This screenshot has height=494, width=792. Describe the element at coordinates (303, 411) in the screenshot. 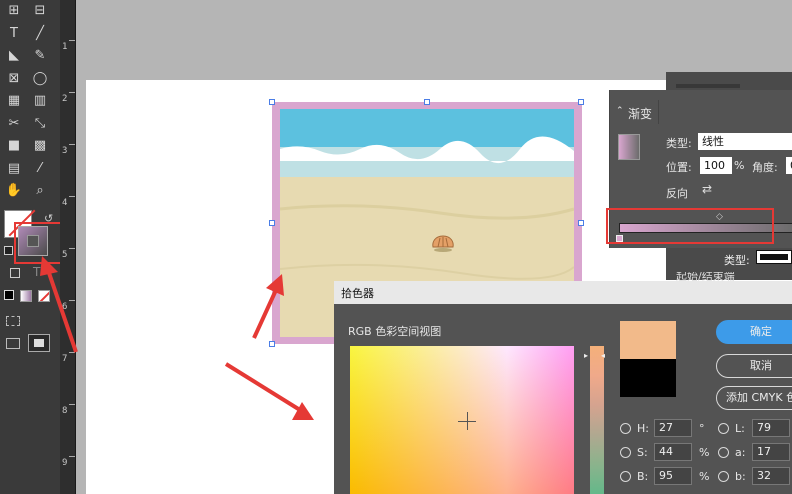

I see `arrow-to-picker-head` at that location.